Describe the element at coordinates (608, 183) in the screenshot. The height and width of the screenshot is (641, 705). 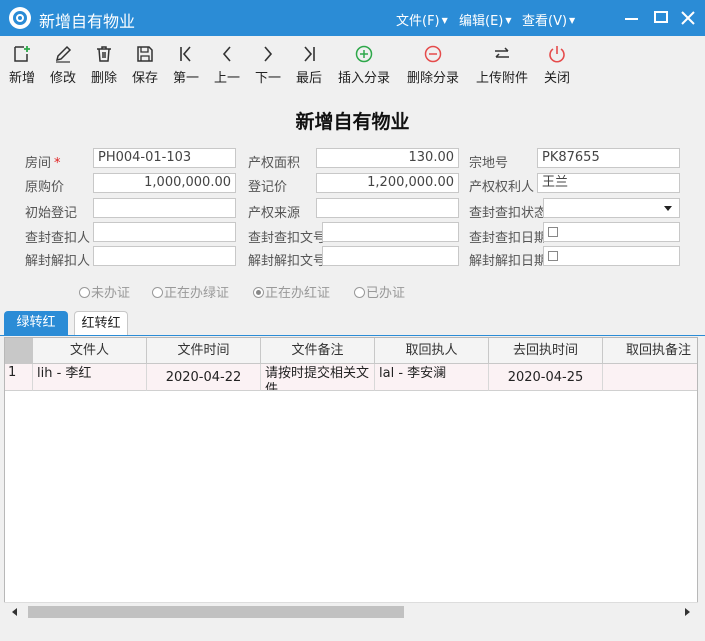
I see `owner-field: 王兰` at that location.